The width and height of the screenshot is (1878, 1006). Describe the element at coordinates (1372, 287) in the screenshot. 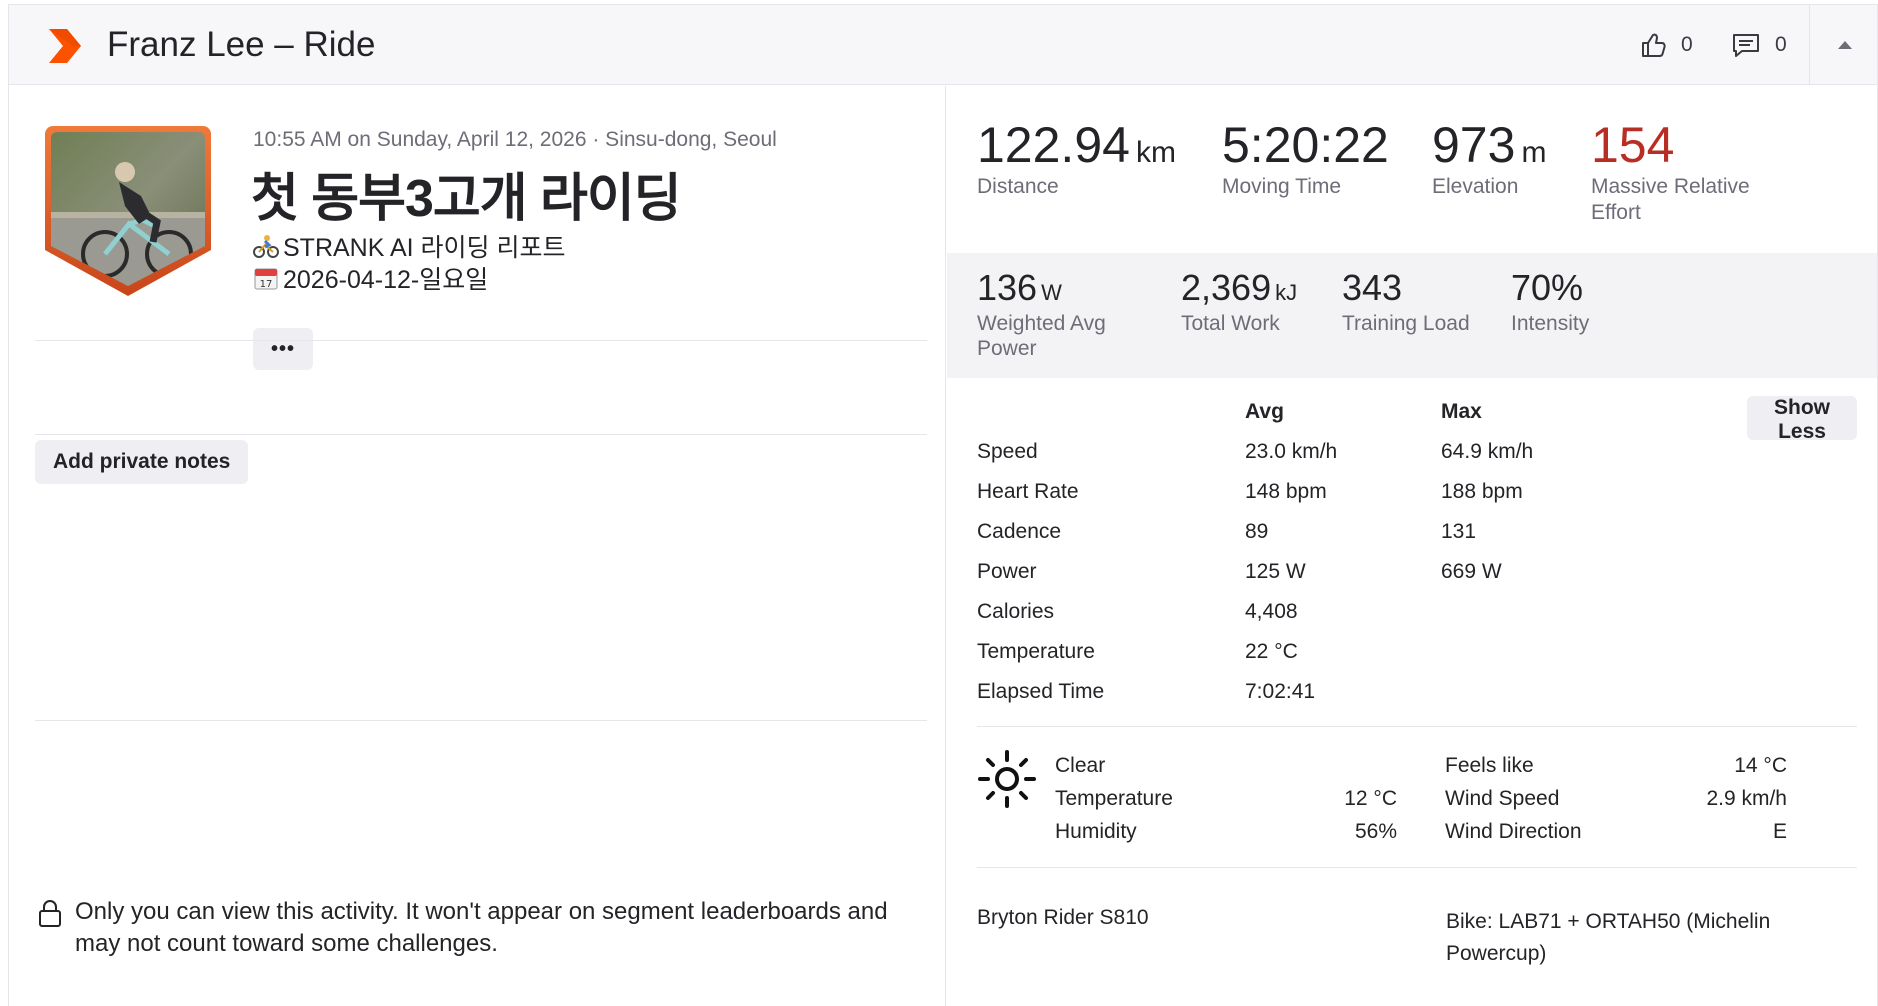

I see `stat-value: 343` at that location.